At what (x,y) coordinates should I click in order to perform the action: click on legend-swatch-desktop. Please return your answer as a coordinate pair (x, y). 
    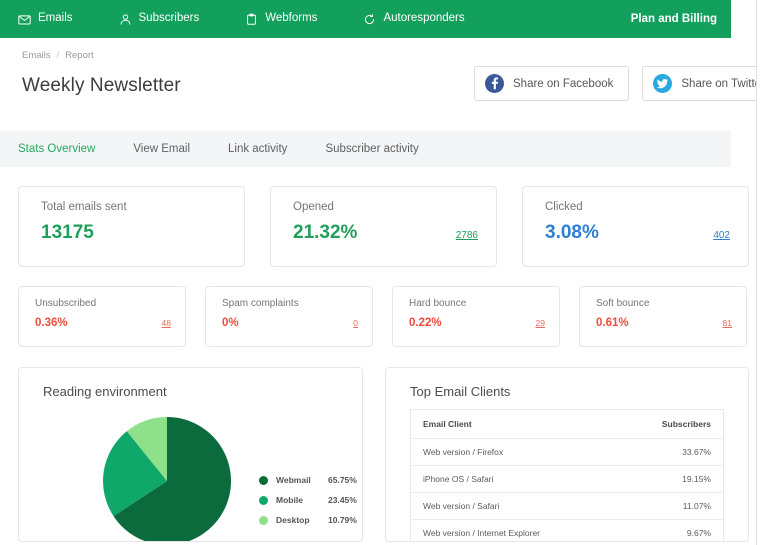
    Looking at the image, I should click on (263, 520).